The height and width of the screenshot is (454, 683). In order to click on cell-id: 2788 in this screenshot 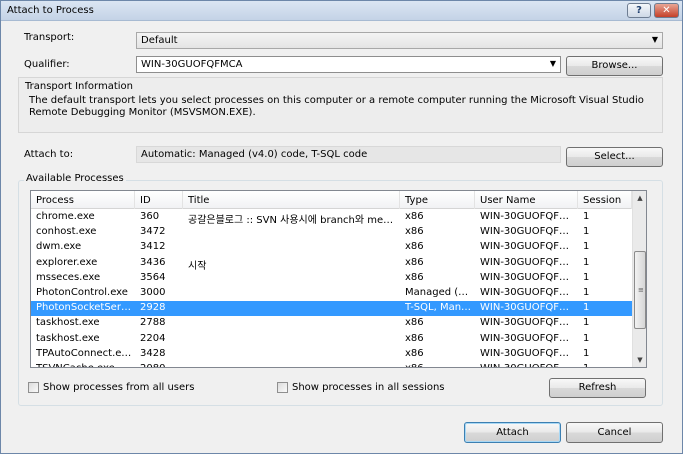, I will do `click(153, 323)`.